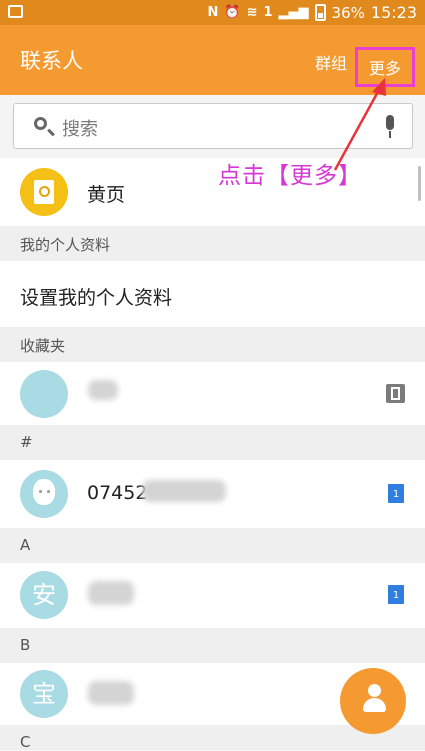 The height and width of the screenshot is (751, 425). What do you see at coordinates (212, 243) in the screenshot?
I see `section-header-my-profile: 我的个人资料` at bounding box center [212, 243].